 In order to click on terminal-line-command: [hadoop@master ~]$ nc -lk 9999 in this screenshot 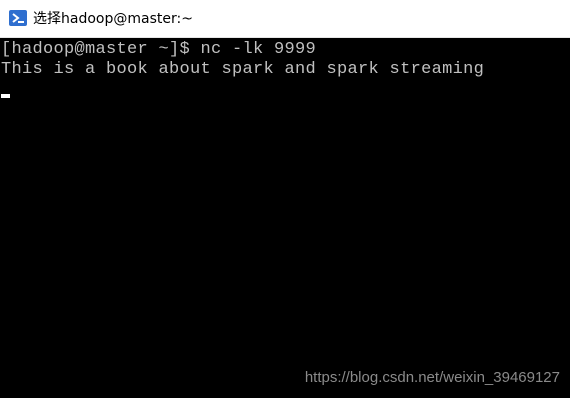, I will do `click(159, 49)`.